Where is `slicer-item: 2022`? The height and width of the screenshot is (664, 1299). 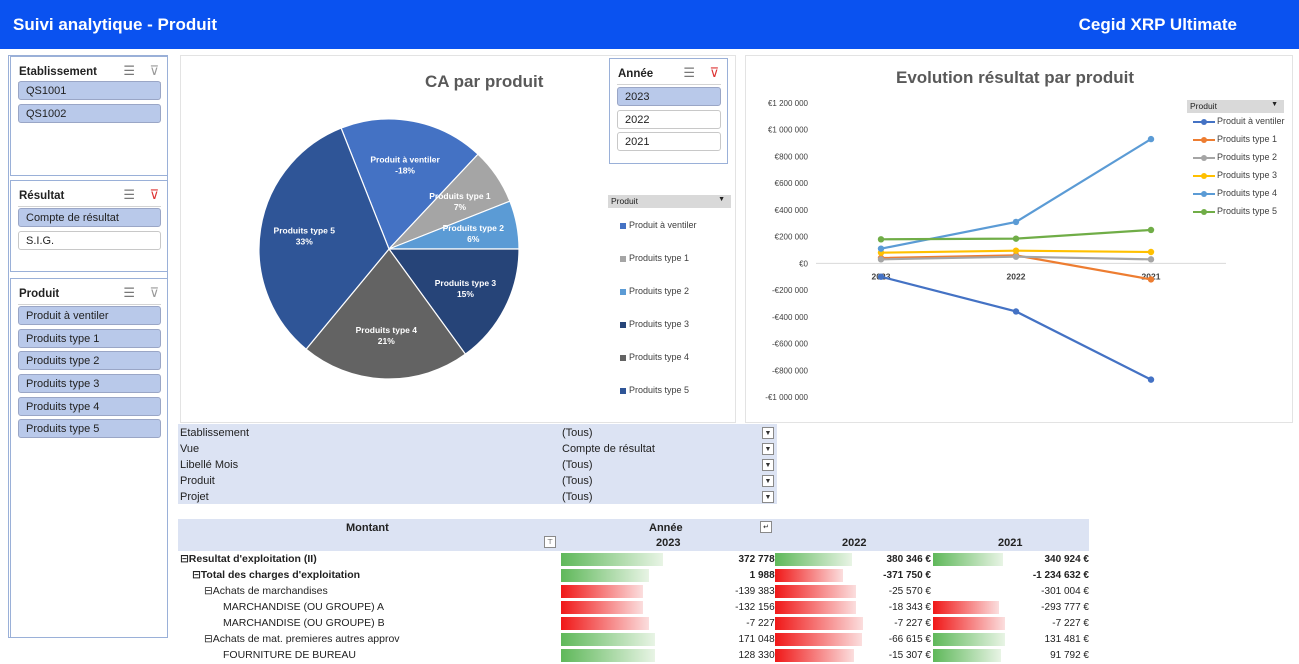
slicer-item: 2022 is located at coordinates (669, 119).